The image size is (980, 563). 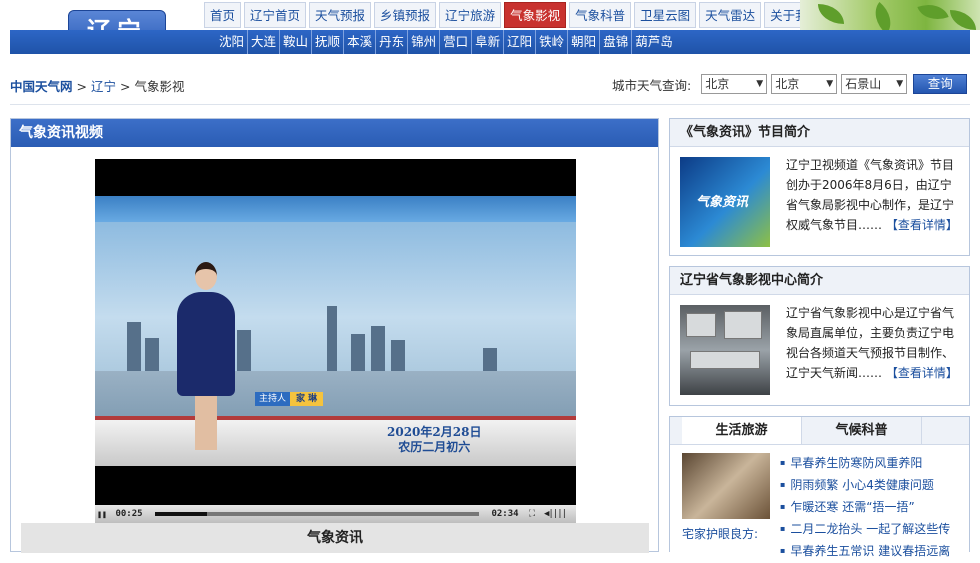 I want to click on district-select: 石景山 ▼, so click(x=874, y=84).